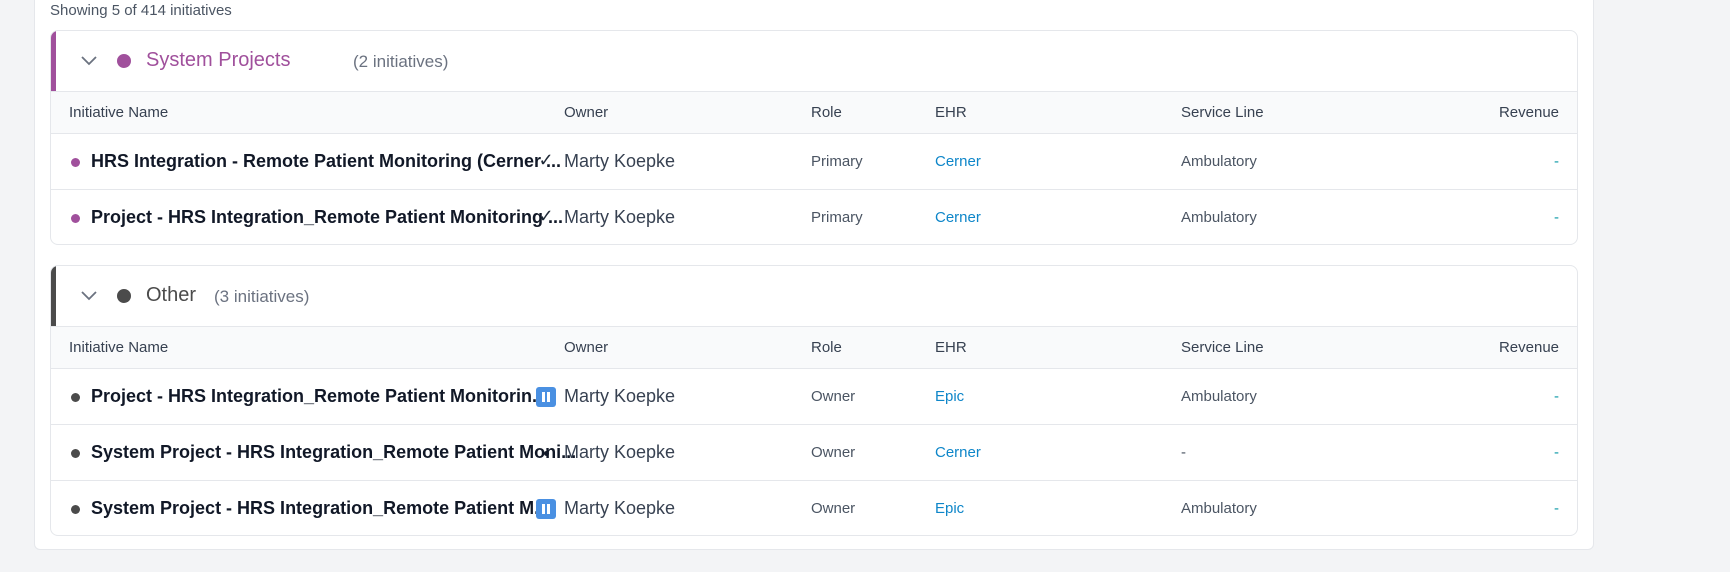 The height and width of the screenshot is (572, 1730). I want to click on group-title: System Projects, so click(218, 60).